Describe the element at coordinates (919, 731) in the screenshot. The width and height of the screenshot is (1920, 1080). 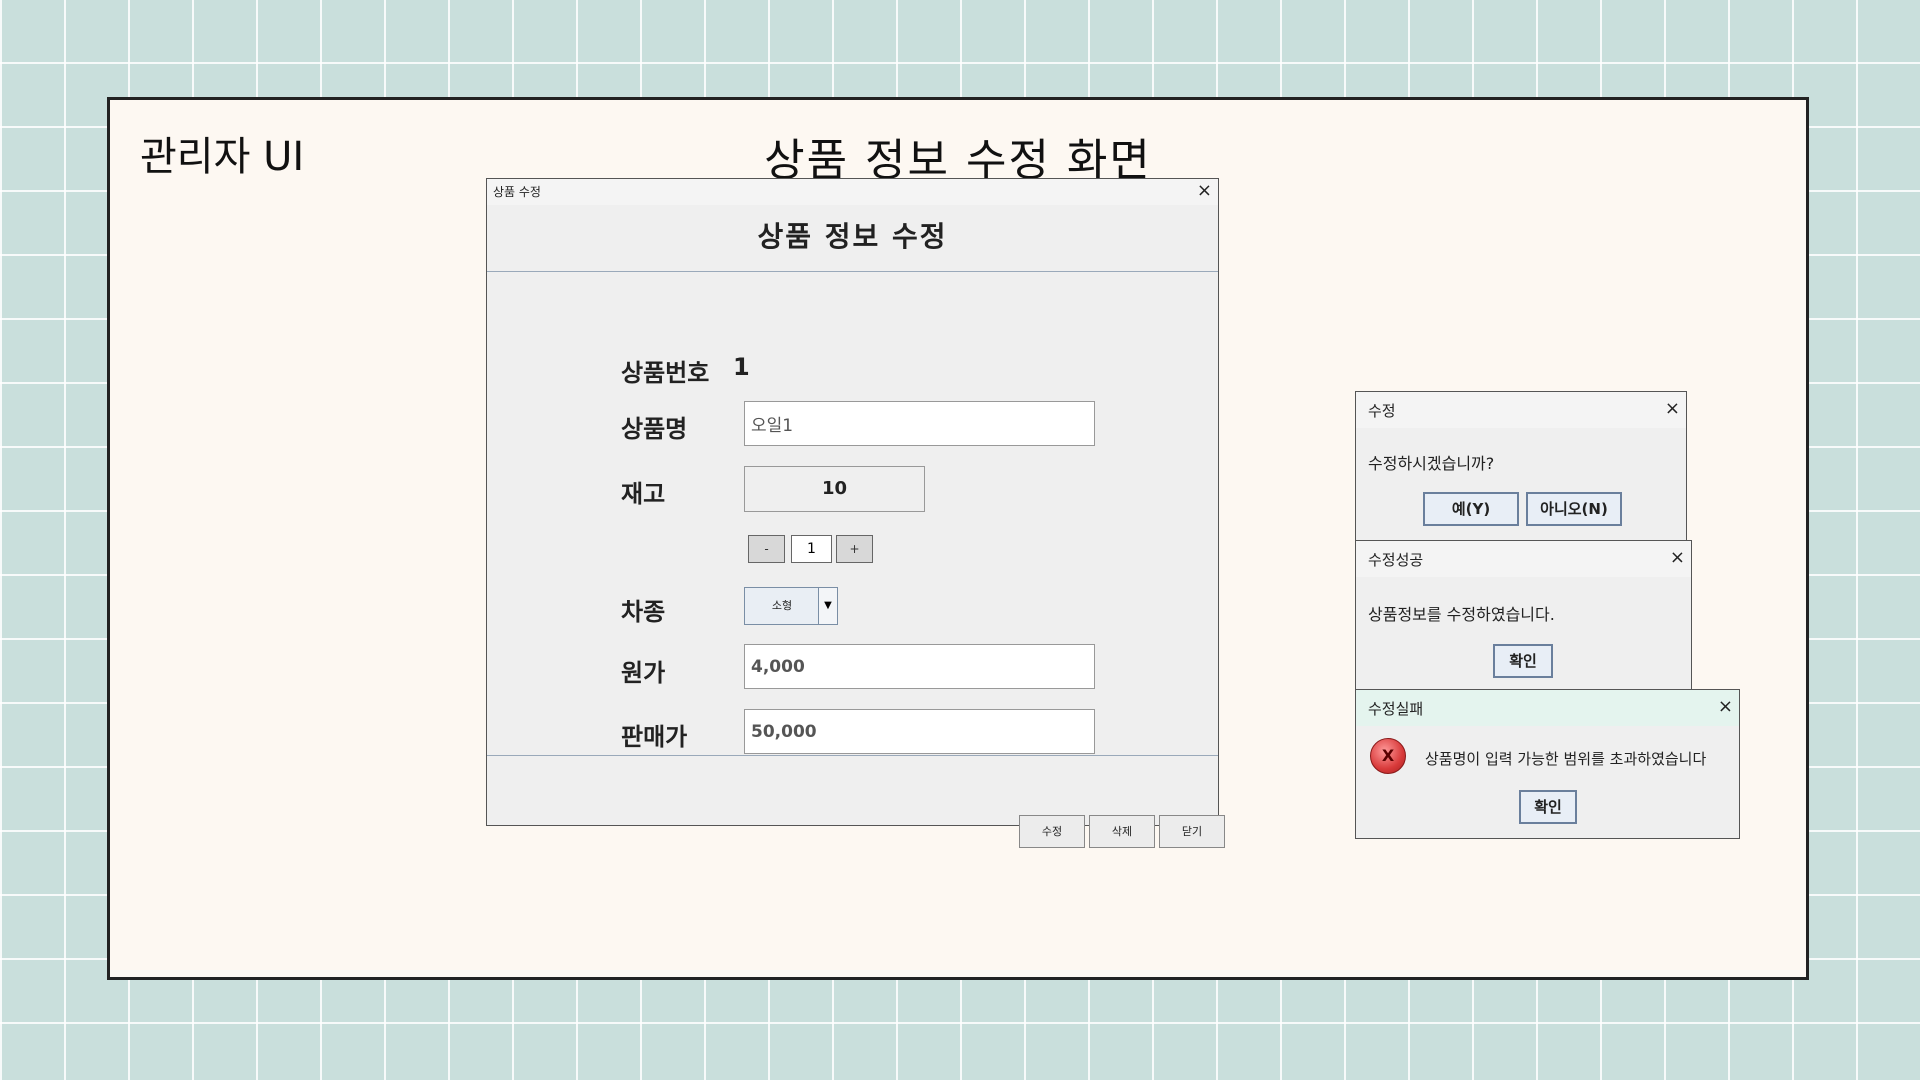
I see `price-input` at that location.